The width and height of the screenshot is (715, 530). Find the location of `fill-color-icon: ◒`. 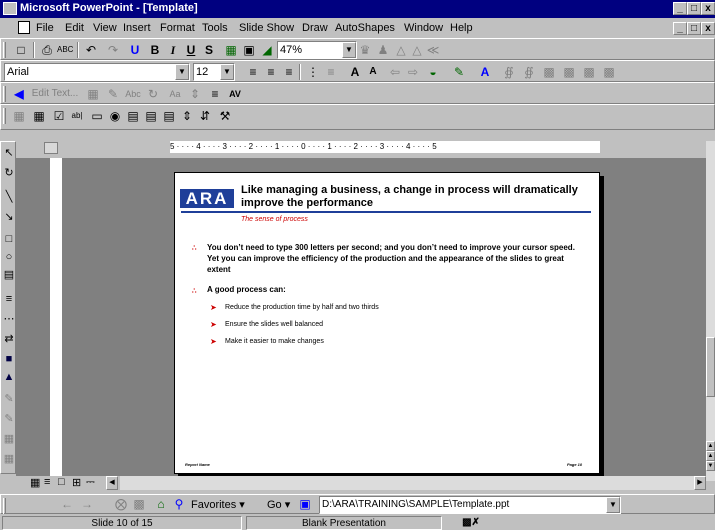

fill-color-icon: ◒ is located at coordinates (433, 72).